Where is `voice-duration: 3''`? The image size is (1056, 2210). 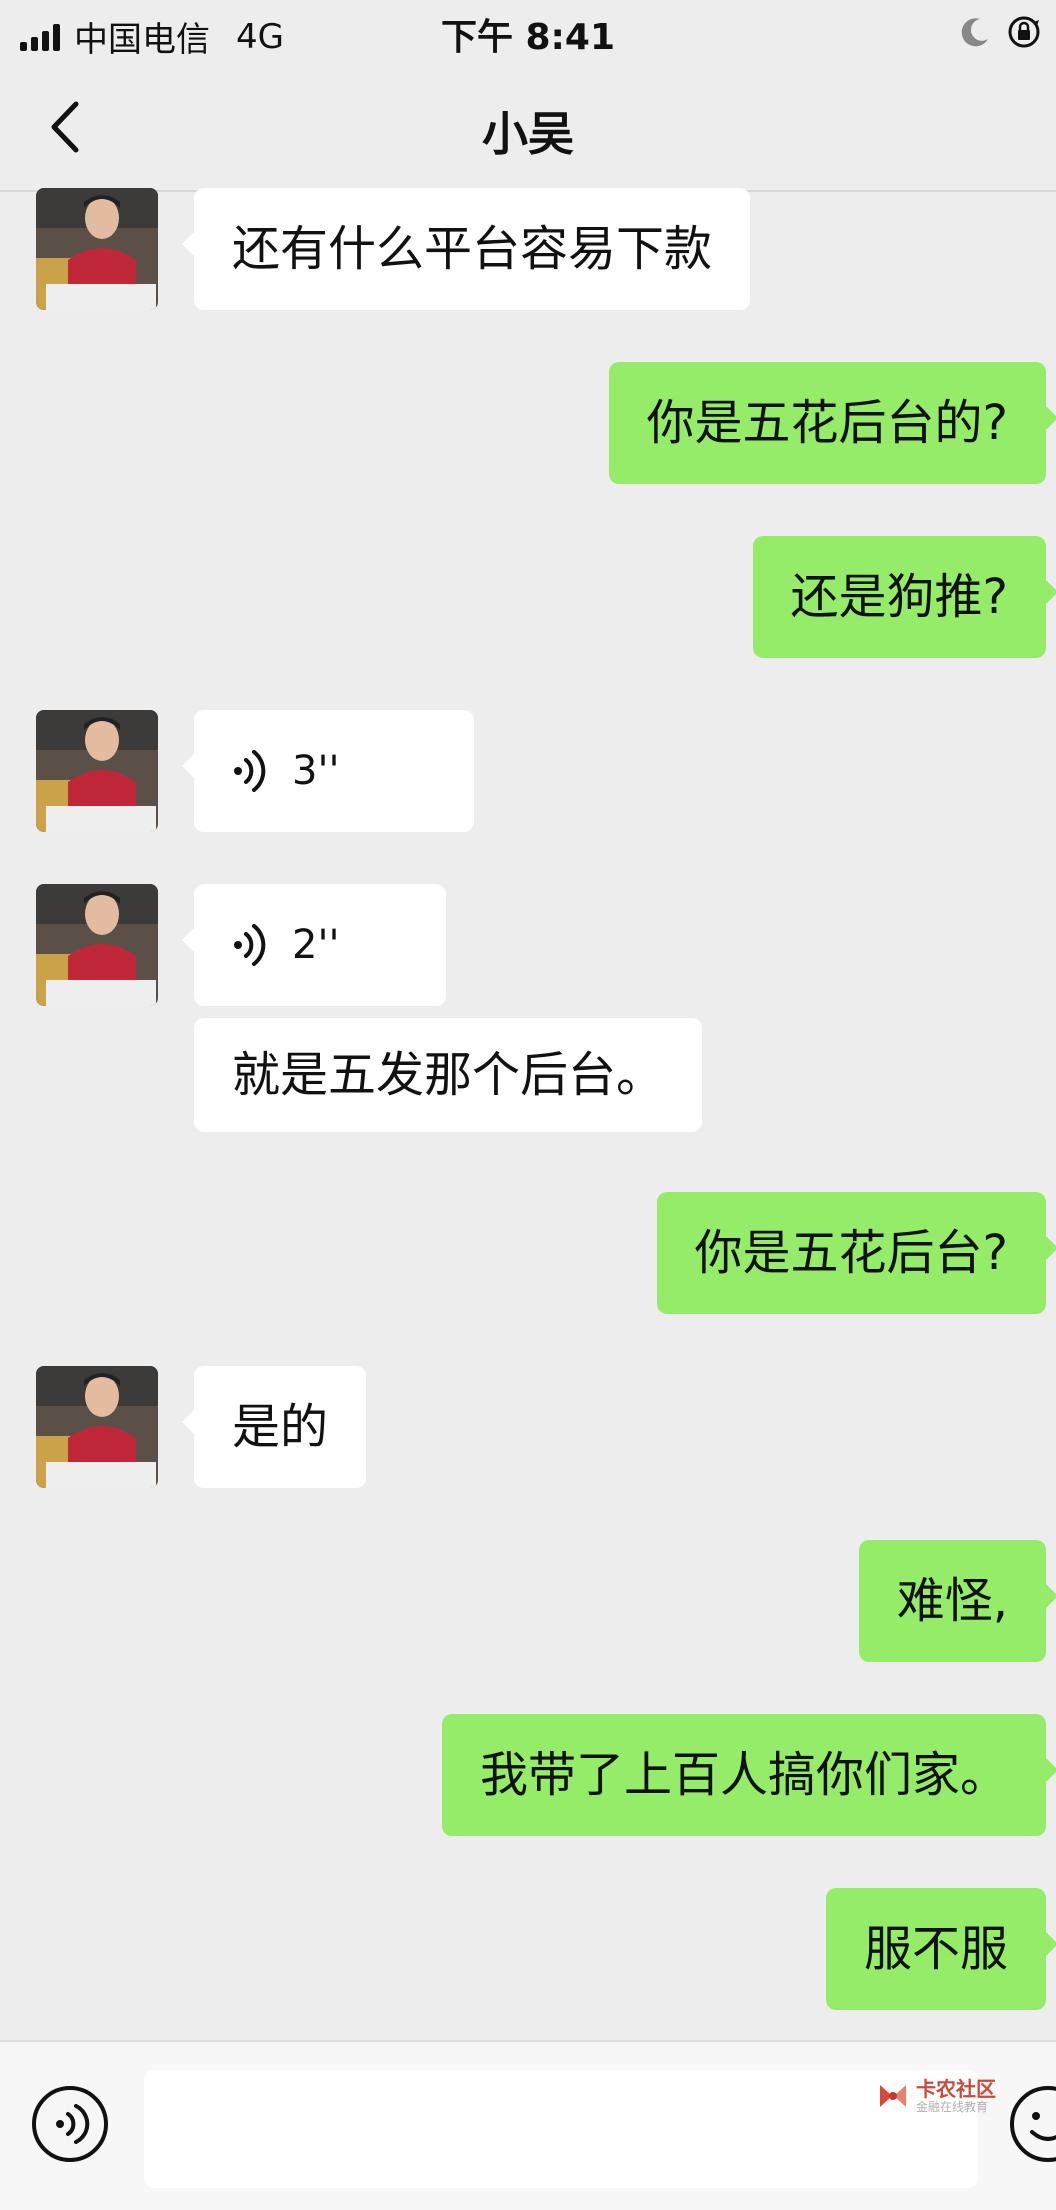
voice-duration: 3'' is located at coordinates (316, 771).